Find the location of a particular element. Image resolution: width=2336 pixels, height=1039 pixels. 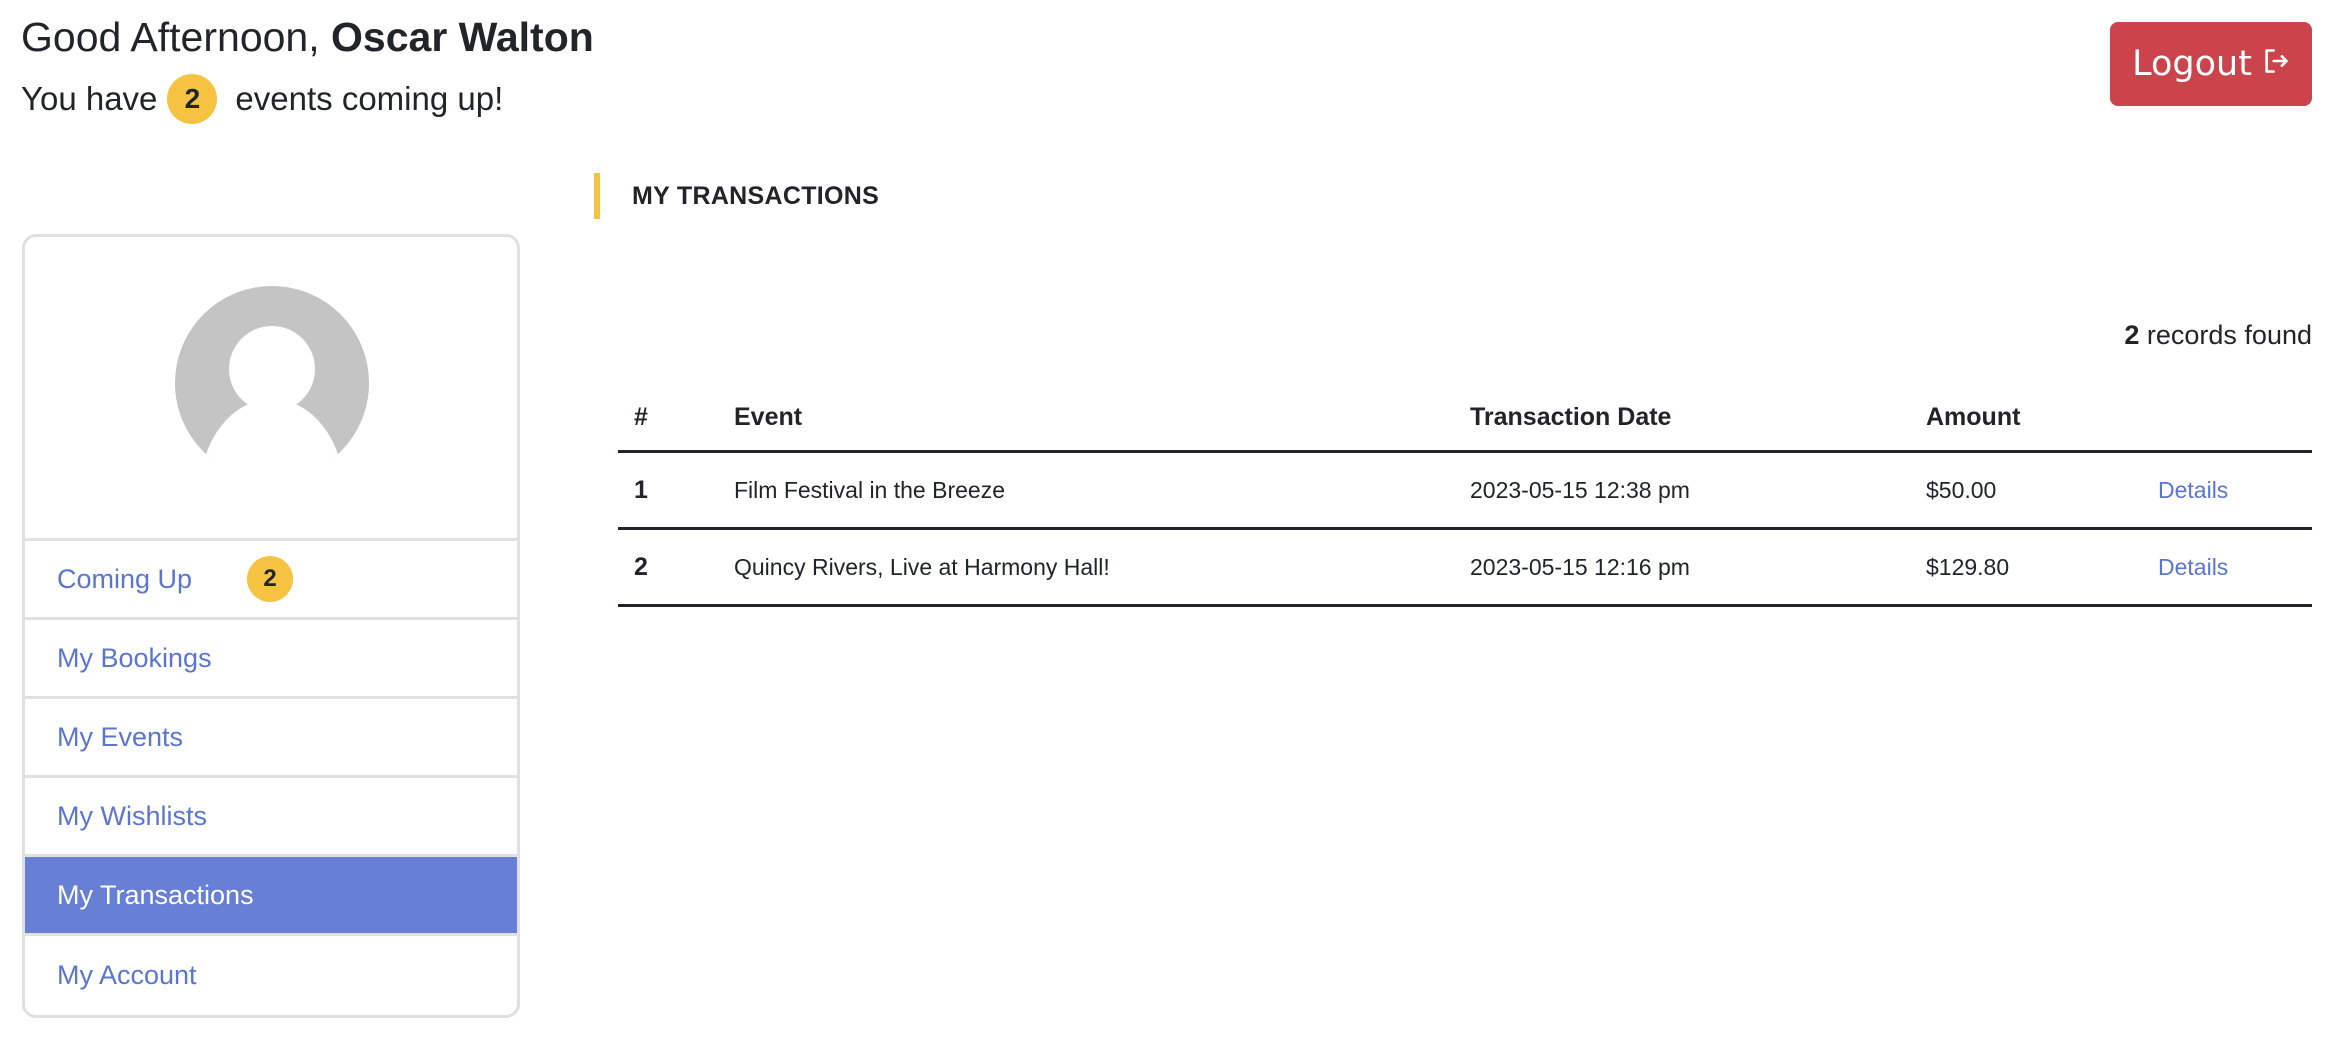

sidebar-item-label: My Transactions is located at coordinates (155, 894).